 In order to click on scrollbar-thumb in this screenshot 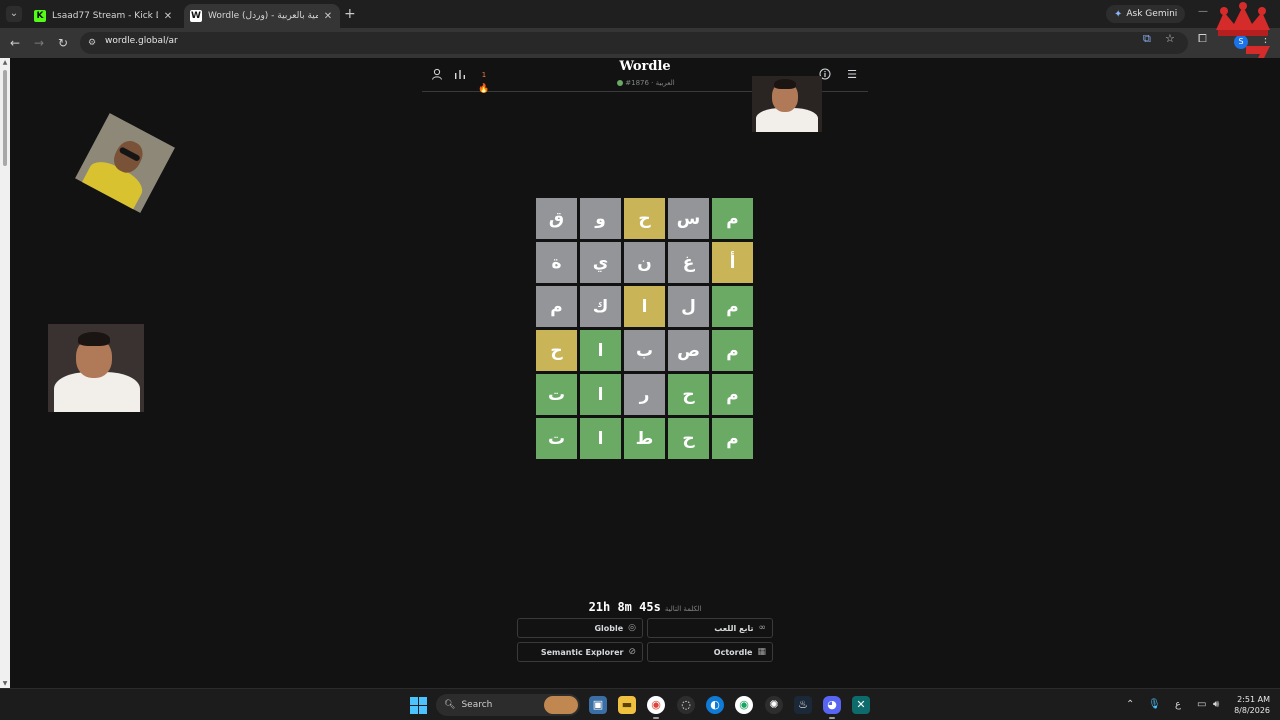, I will do `click(5, 118)`.